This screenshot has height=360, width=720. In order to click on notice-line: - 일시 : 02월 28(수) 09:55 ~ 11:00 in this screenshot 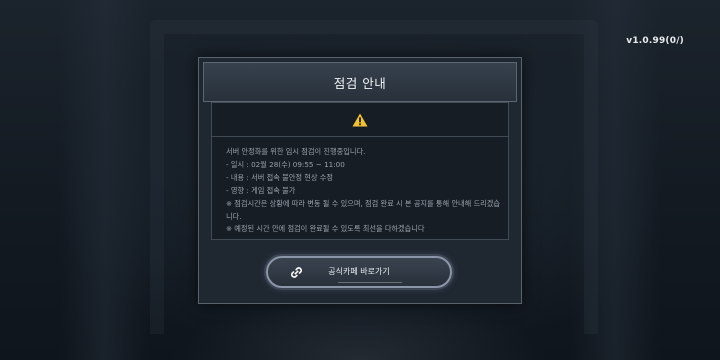, I will do `click(285, 164)`.